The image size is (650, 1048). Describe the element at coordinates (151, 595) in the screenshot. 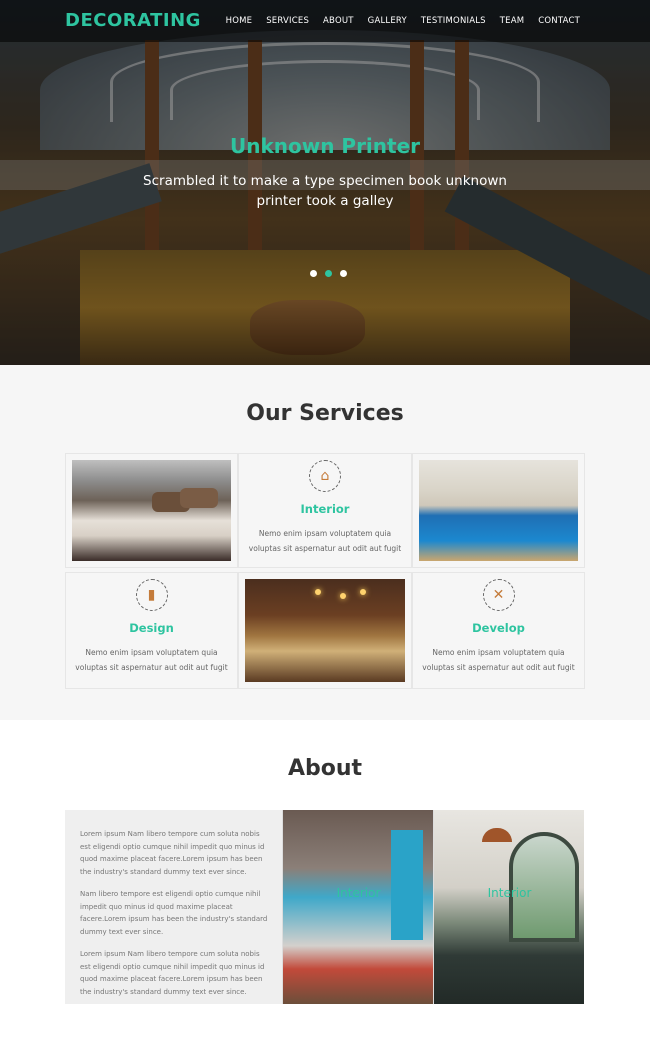

I see `paint-roller-icon: ▮` at that location.